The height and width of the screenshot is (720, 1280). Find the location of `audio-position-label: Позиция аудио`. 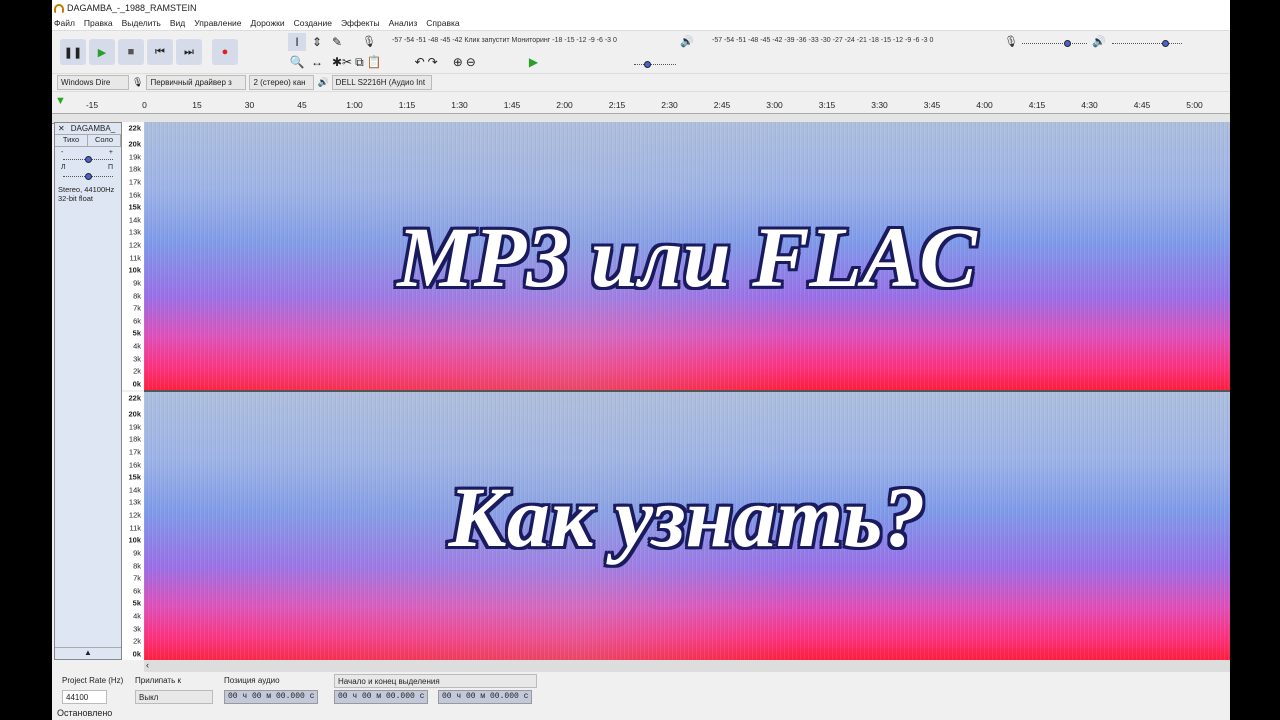

audio-position-label: Позиция аудио is located at coordinates (252, 680).